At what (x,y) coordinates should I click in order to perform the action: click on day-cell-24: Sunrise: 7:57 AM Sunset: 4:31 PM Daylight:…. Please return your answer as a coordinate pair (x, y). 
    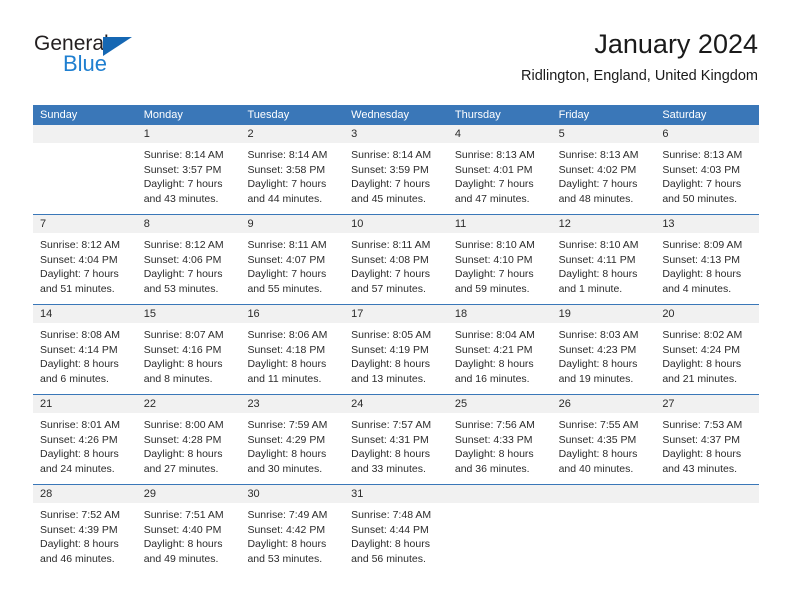
    Looking at the image, I should click on (396, 448).